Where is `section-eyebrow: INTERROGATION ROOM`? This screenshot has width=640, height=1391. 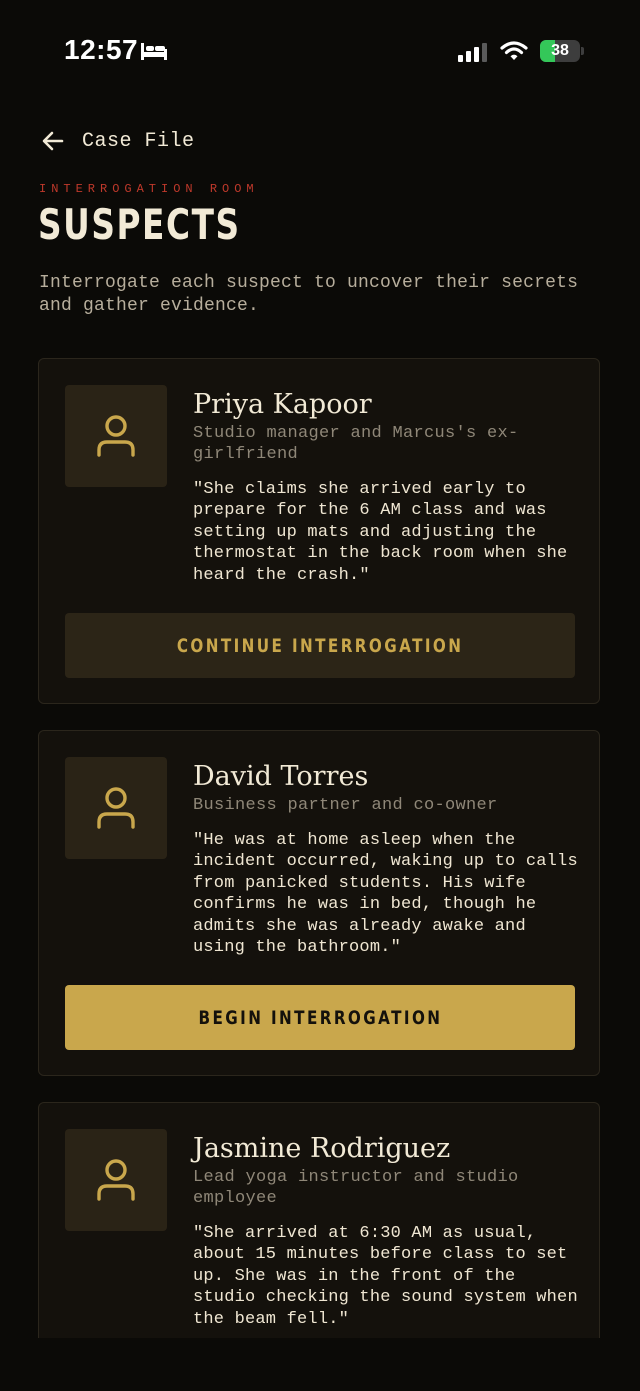
section-eyebrow: INTERROGATION ROOM is located at coordinates (149, 189).